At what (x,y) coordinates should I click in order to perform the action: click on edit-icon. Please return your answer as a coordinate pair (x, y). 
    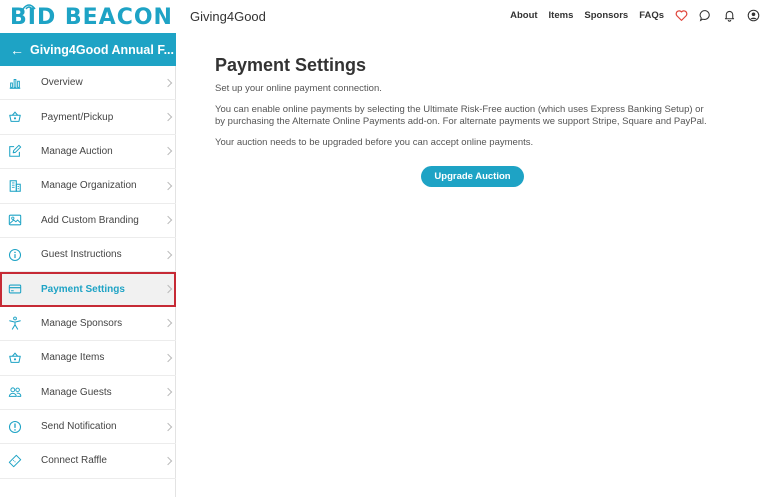
    Looking at the image, I should click on (15, 151).